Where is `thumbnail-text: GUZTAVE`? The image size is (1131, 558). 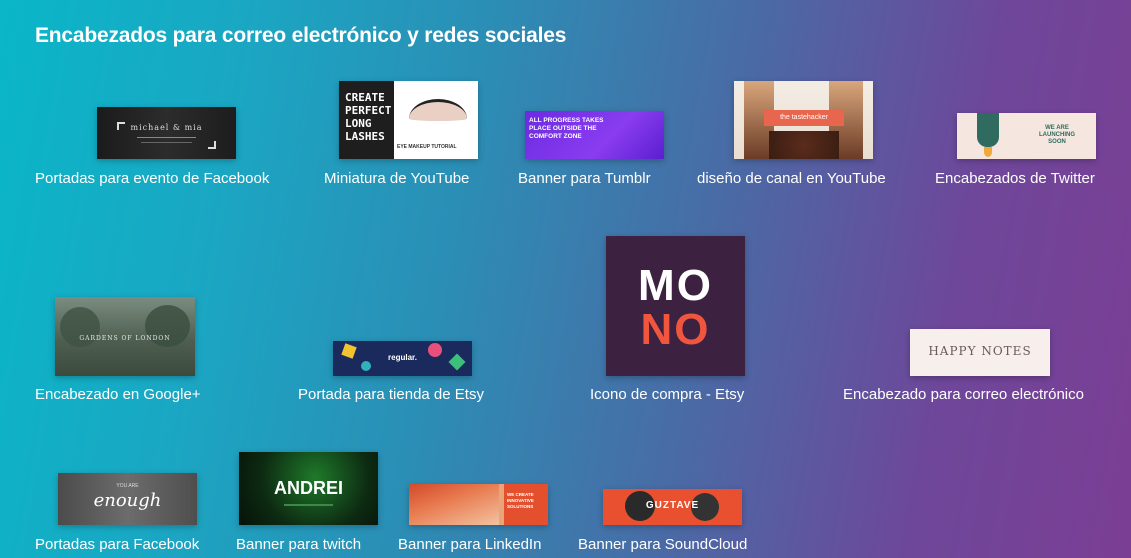 thumbnail-text: GUZTAVE is located at coordinates (672, 505).